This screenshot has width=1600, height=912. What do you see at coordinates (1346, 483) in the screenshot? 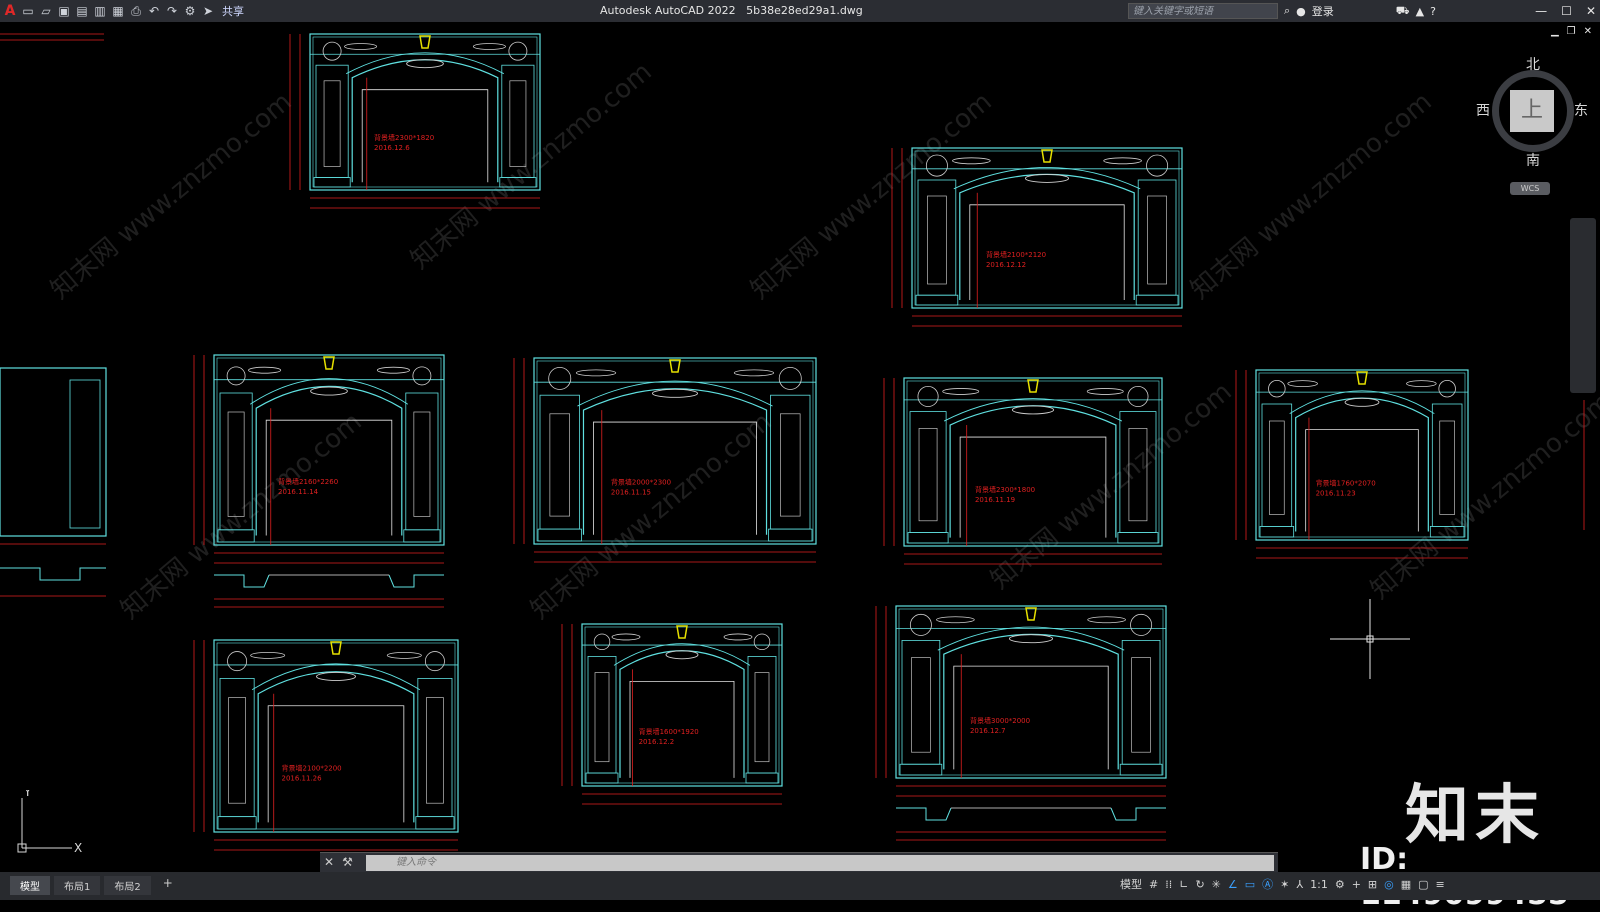
I see `drawing-note-title: 背景墙1760*2070` at bounding box center [1346, 483].